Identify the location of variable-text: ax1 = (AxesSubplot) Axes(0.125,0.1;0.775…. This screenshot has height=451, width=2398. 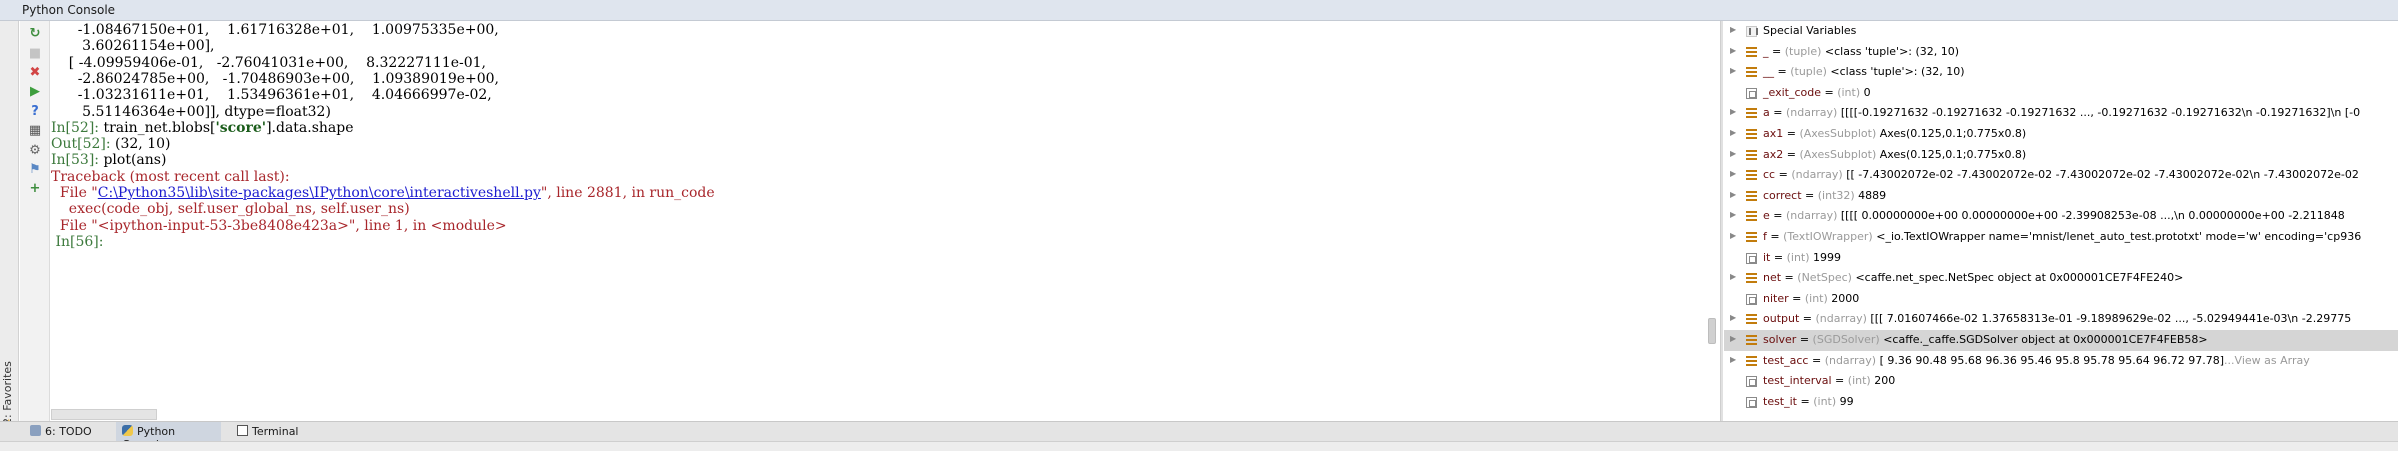
(1895, 133).